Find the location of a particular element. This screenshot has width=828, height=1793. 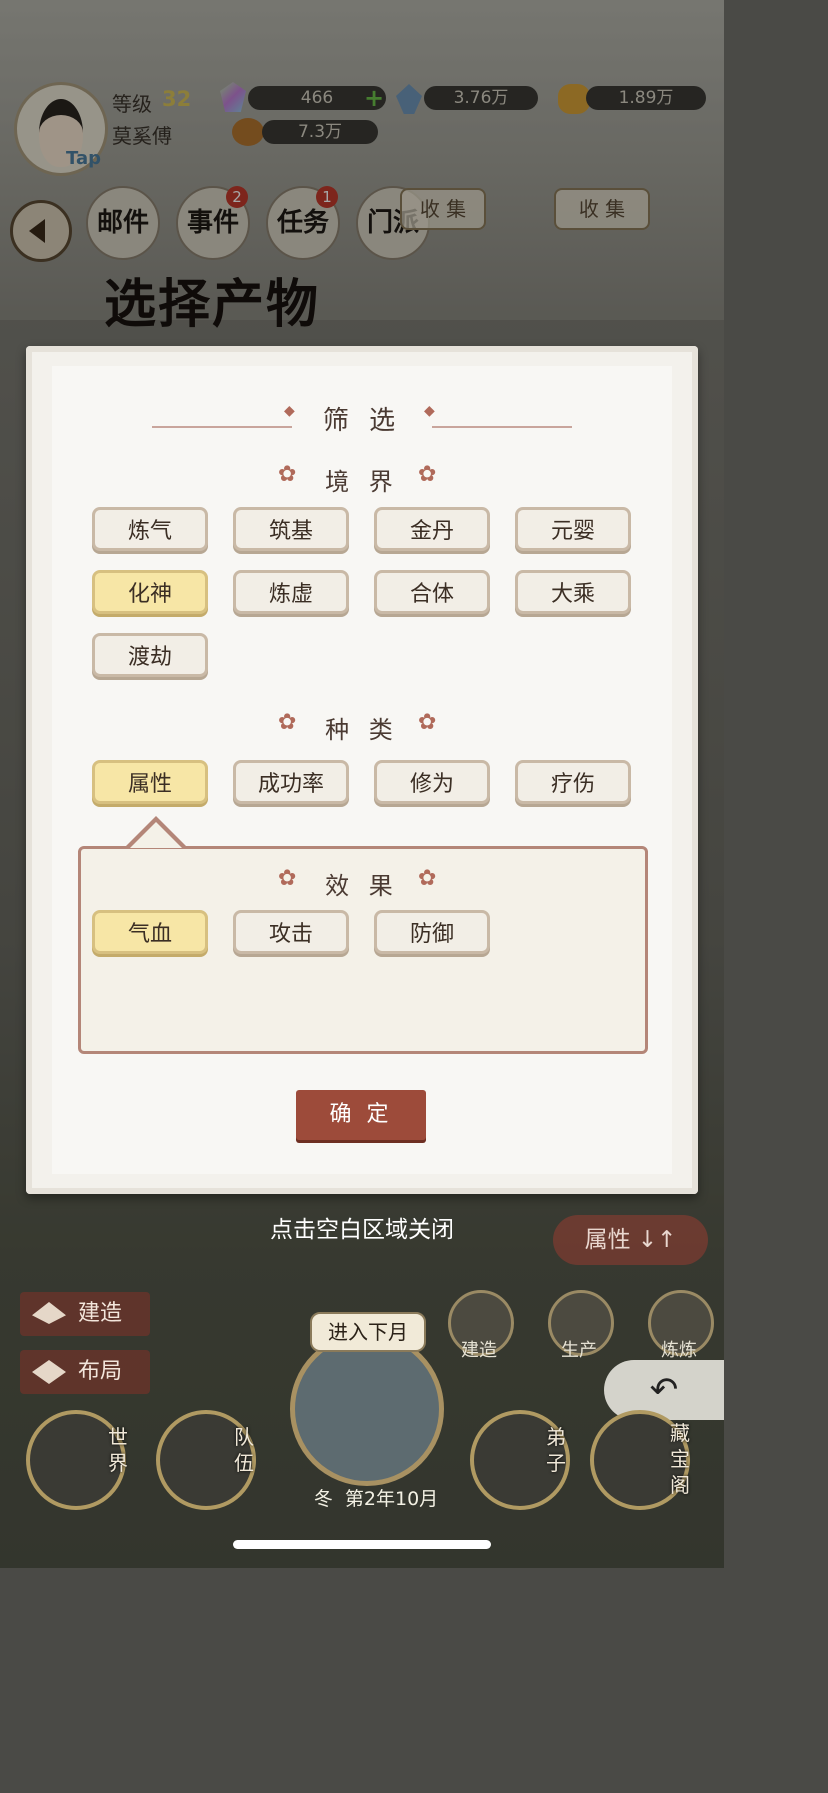

realm-option: 筑基 is located at coordinates (291, 529).